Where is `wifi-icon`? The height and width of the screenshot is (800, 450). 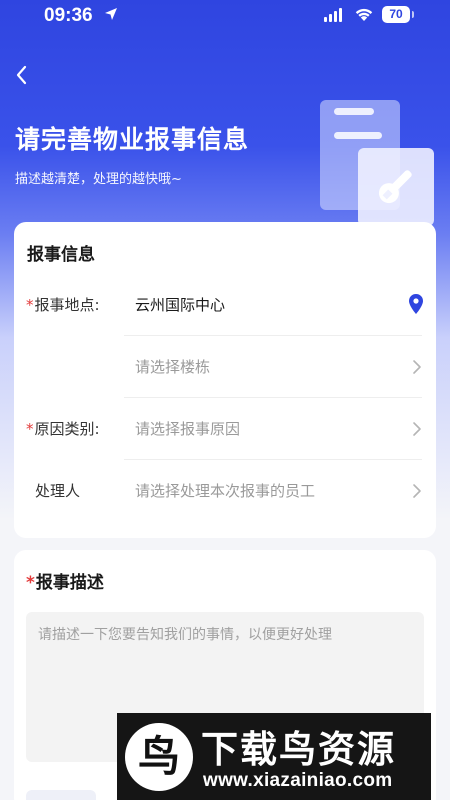
wifi-icon is located at coordinates (364, 14).